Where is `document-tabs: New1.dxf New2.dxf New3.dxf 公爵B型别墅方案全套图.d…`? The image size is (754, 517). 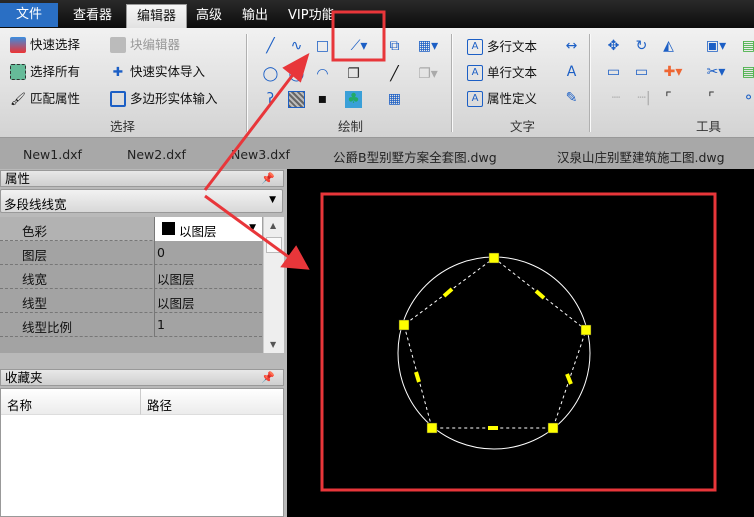
document-tabs: New1.dxf New2.dxf New3.dxf 公爵B型别墅方案全套图.d… is located at coordinates (377, 153).